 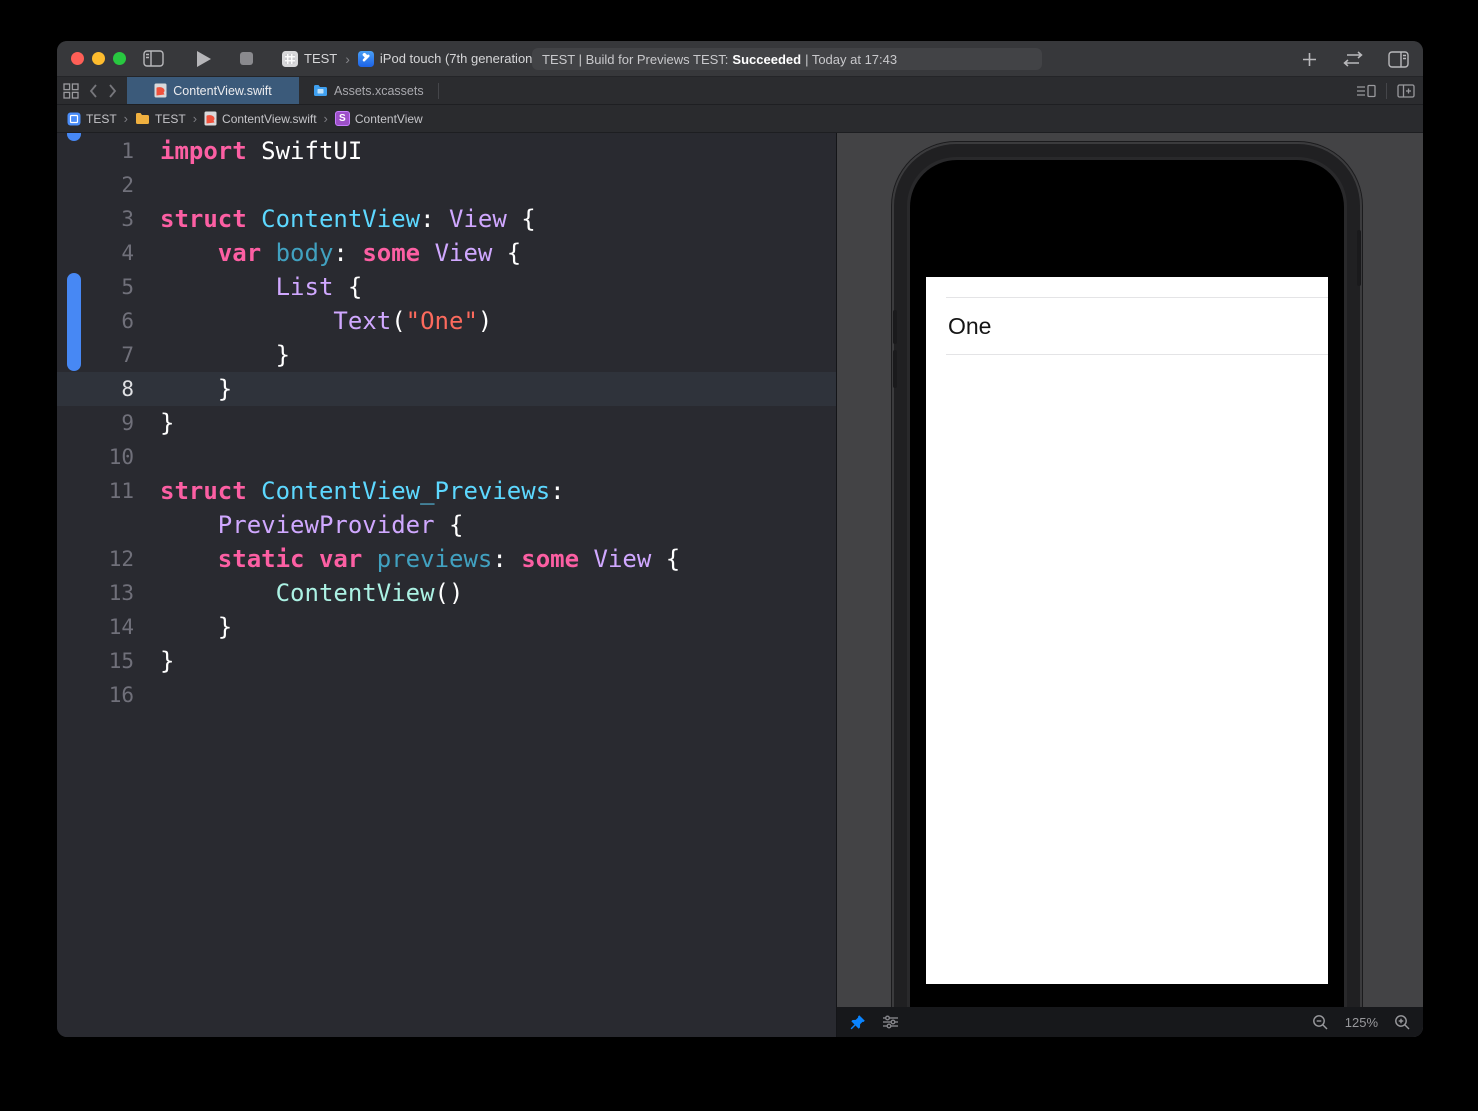 I want to click on traffic-lights, so click(x=98, y=58).